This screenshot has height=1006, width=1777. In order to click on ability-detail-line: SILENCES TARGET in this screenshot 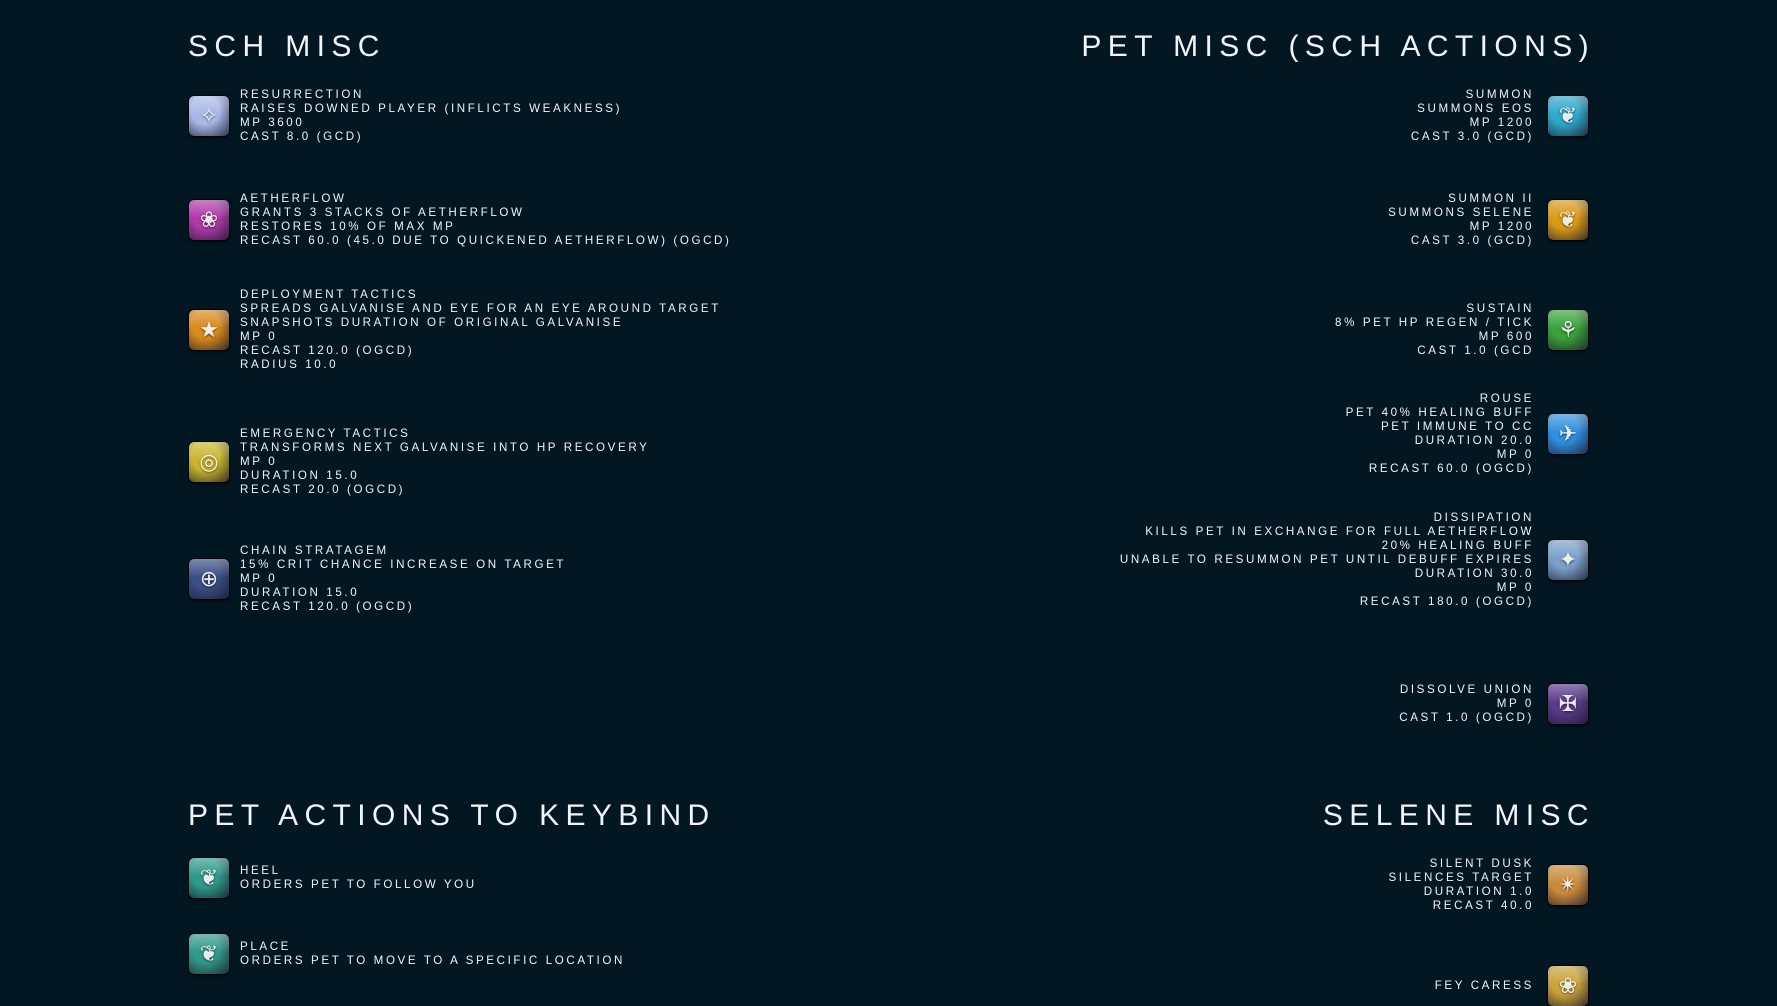, I will do `click(1461, 877)`.